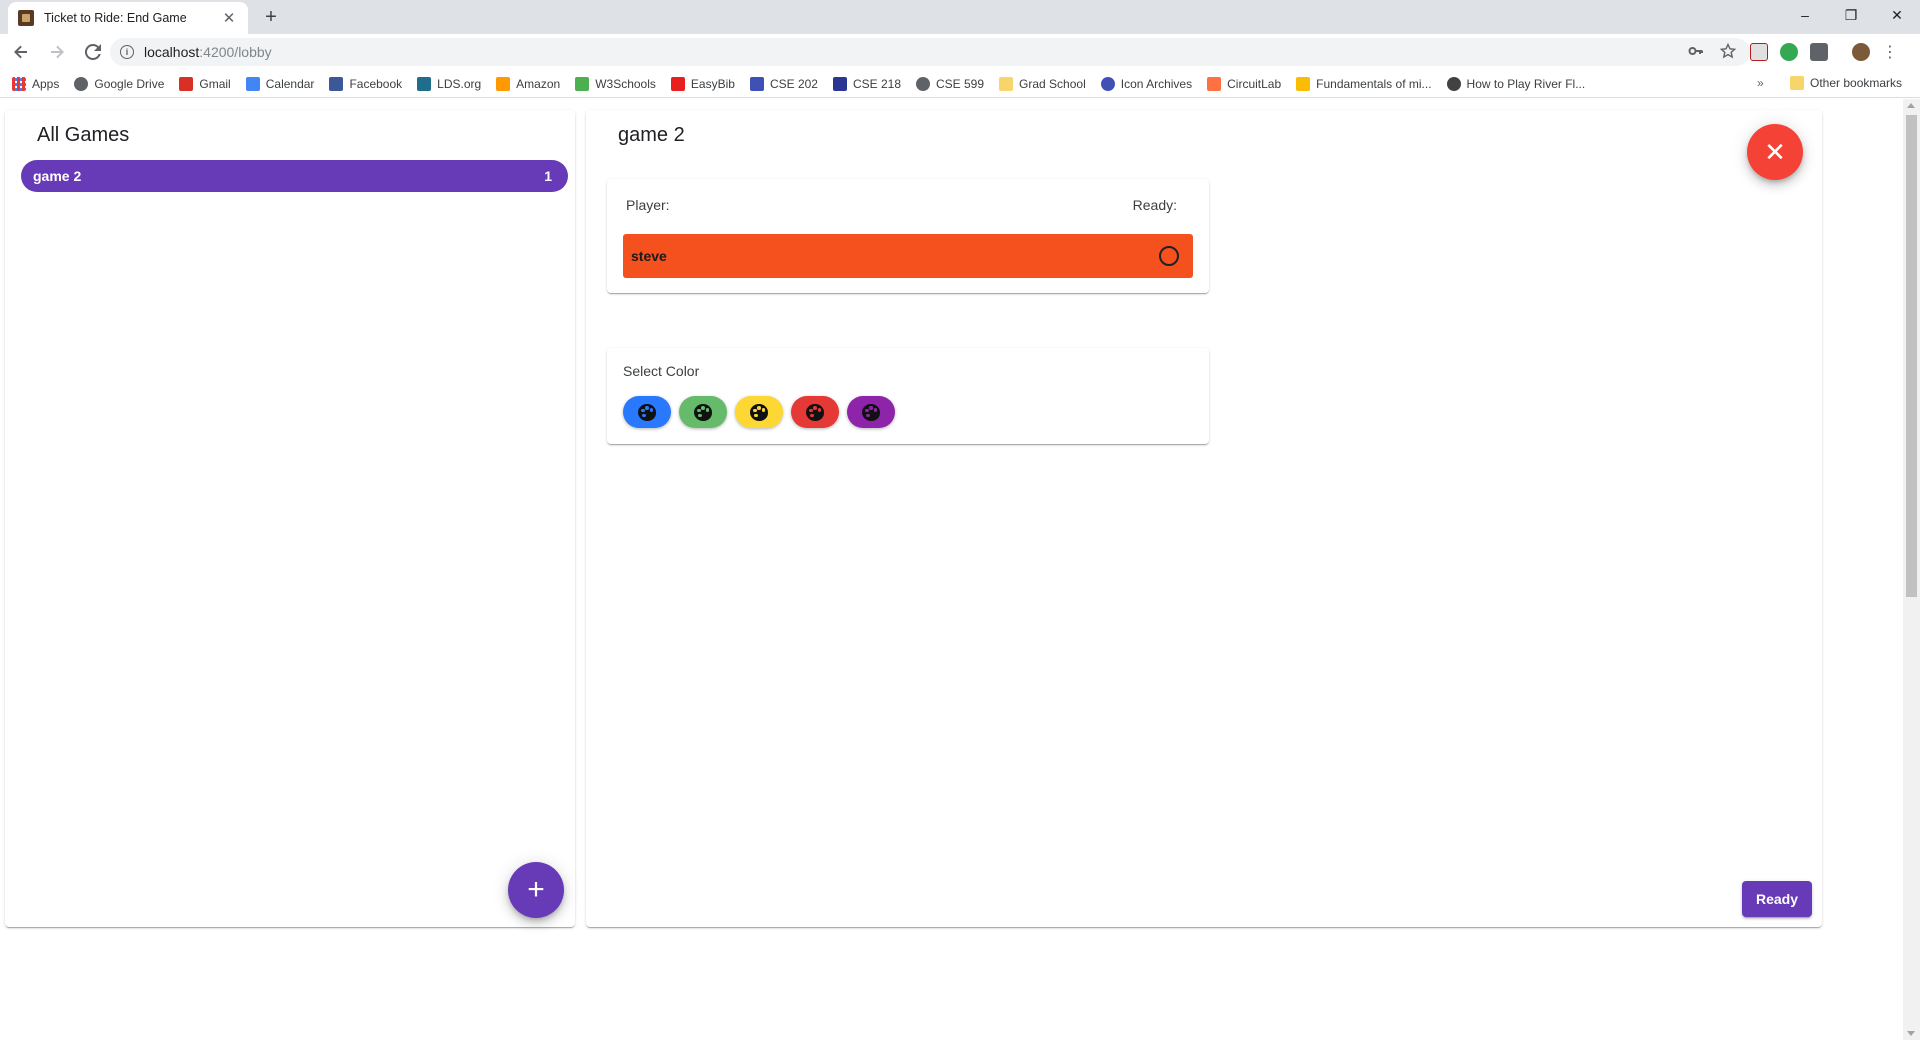  I want to click on restore-button: ❐, so click(1851, 15).